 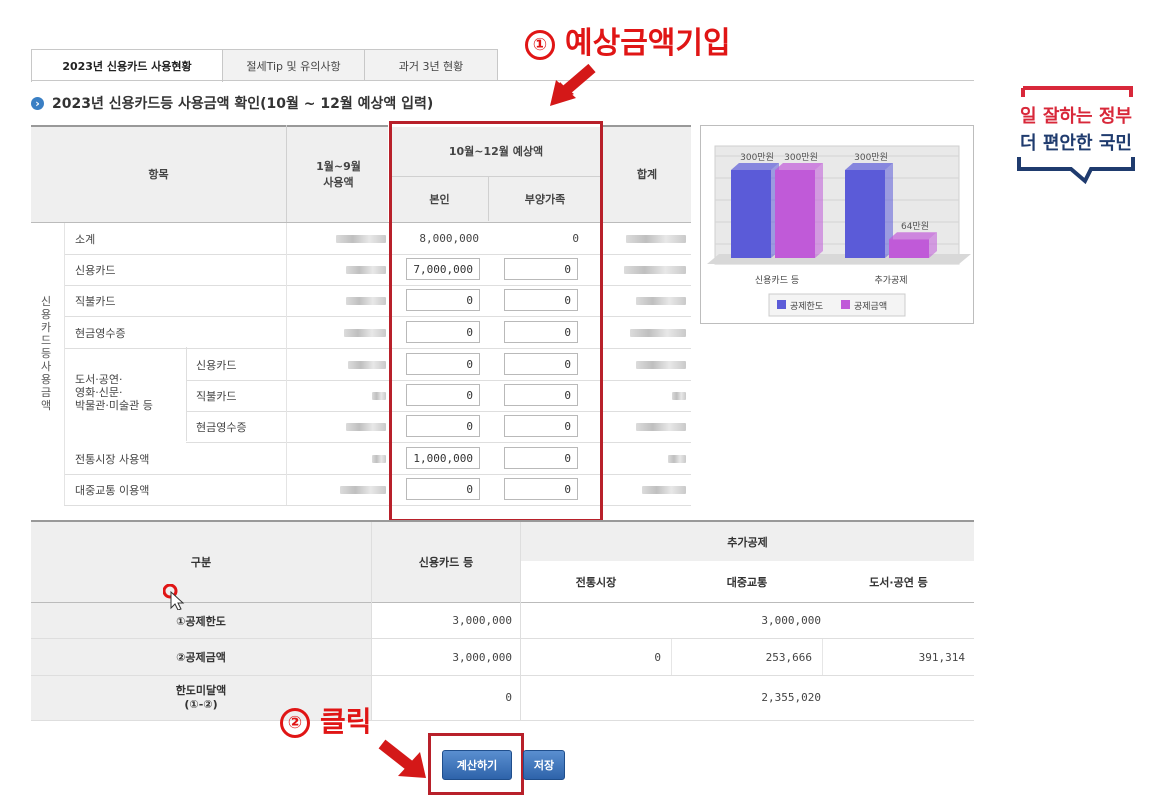 I want to click on row-amount-credit: 3,000,000, so click(x=482, y=657).